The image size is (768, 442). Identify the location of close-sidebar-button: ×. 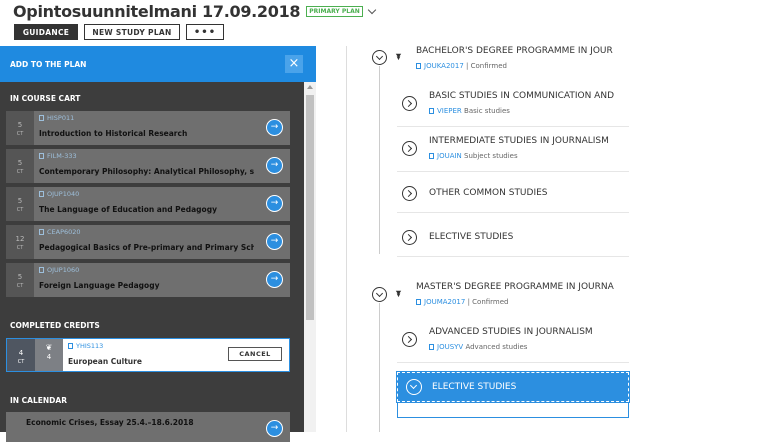
(294, 64).